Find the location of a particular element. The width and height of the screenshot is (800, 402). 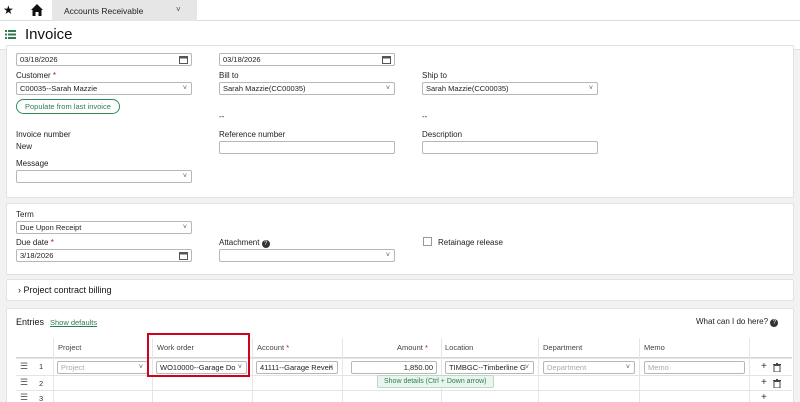

chevron-right-icon: › is located at coordinates (19, 290).